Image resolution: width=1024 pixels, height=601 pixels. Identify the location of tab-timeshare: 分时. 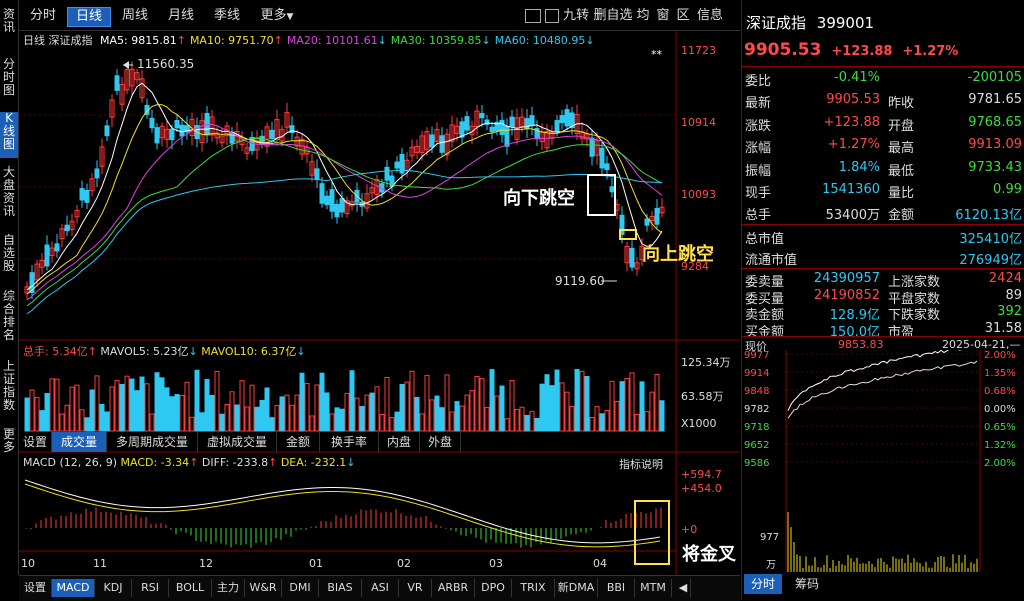
(43, 16).